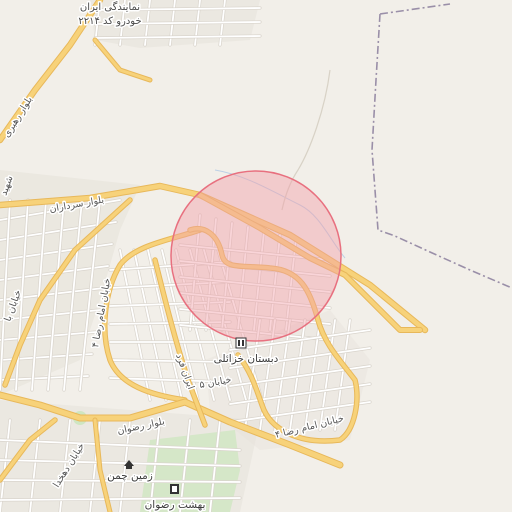  I want to click on radius-highlight-circle, so click(256, 256).